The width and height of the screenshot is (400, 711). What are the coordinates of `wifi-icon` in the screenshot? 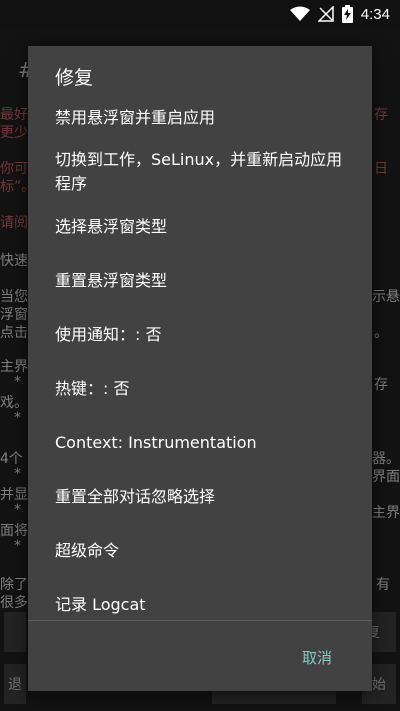 It's located at (299, 14).